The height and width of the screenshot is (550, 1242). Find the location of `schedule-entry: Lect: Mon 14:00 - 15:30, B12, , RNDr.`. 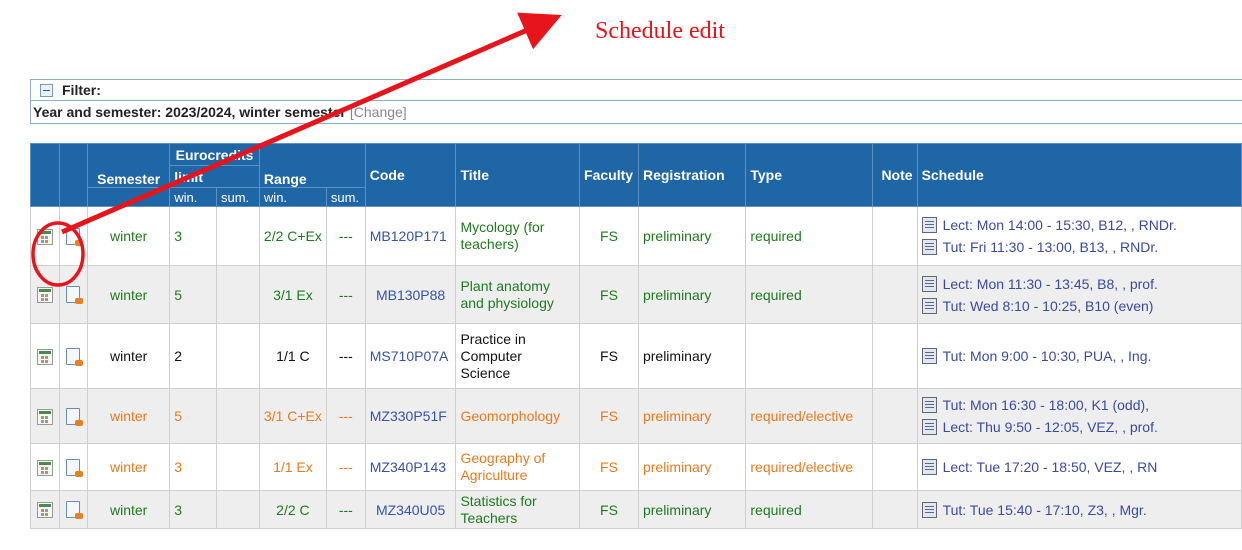

schedule-entry: Lect: Mon 14:00 - 15:30, B12, , RNDr. is located at coordinates (1060, 225).